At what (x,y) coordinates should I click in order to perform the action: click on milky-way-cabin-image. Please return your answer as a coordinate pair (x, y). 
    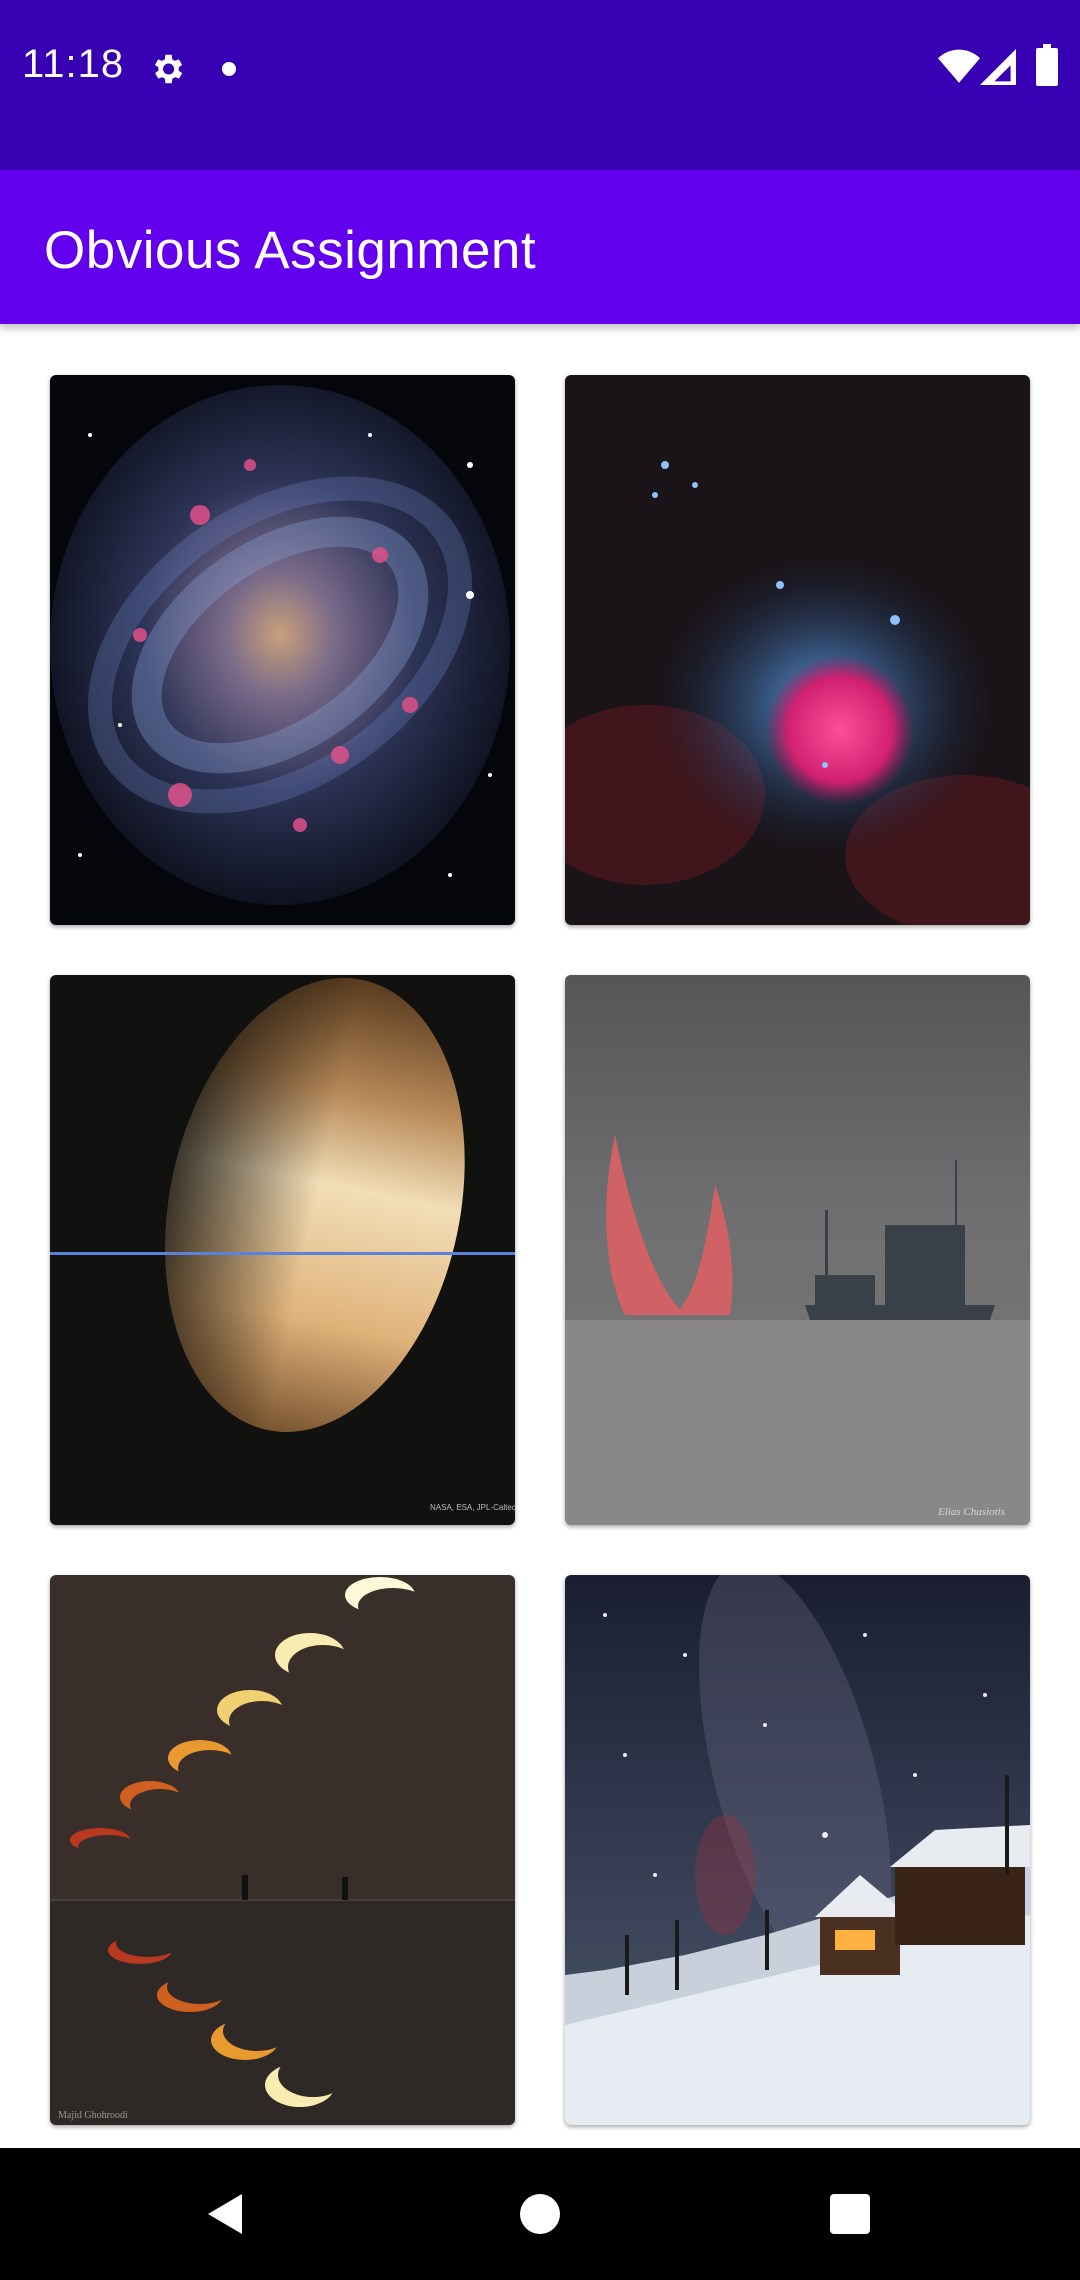
    Looking at the image, I should click on (797, 1850).